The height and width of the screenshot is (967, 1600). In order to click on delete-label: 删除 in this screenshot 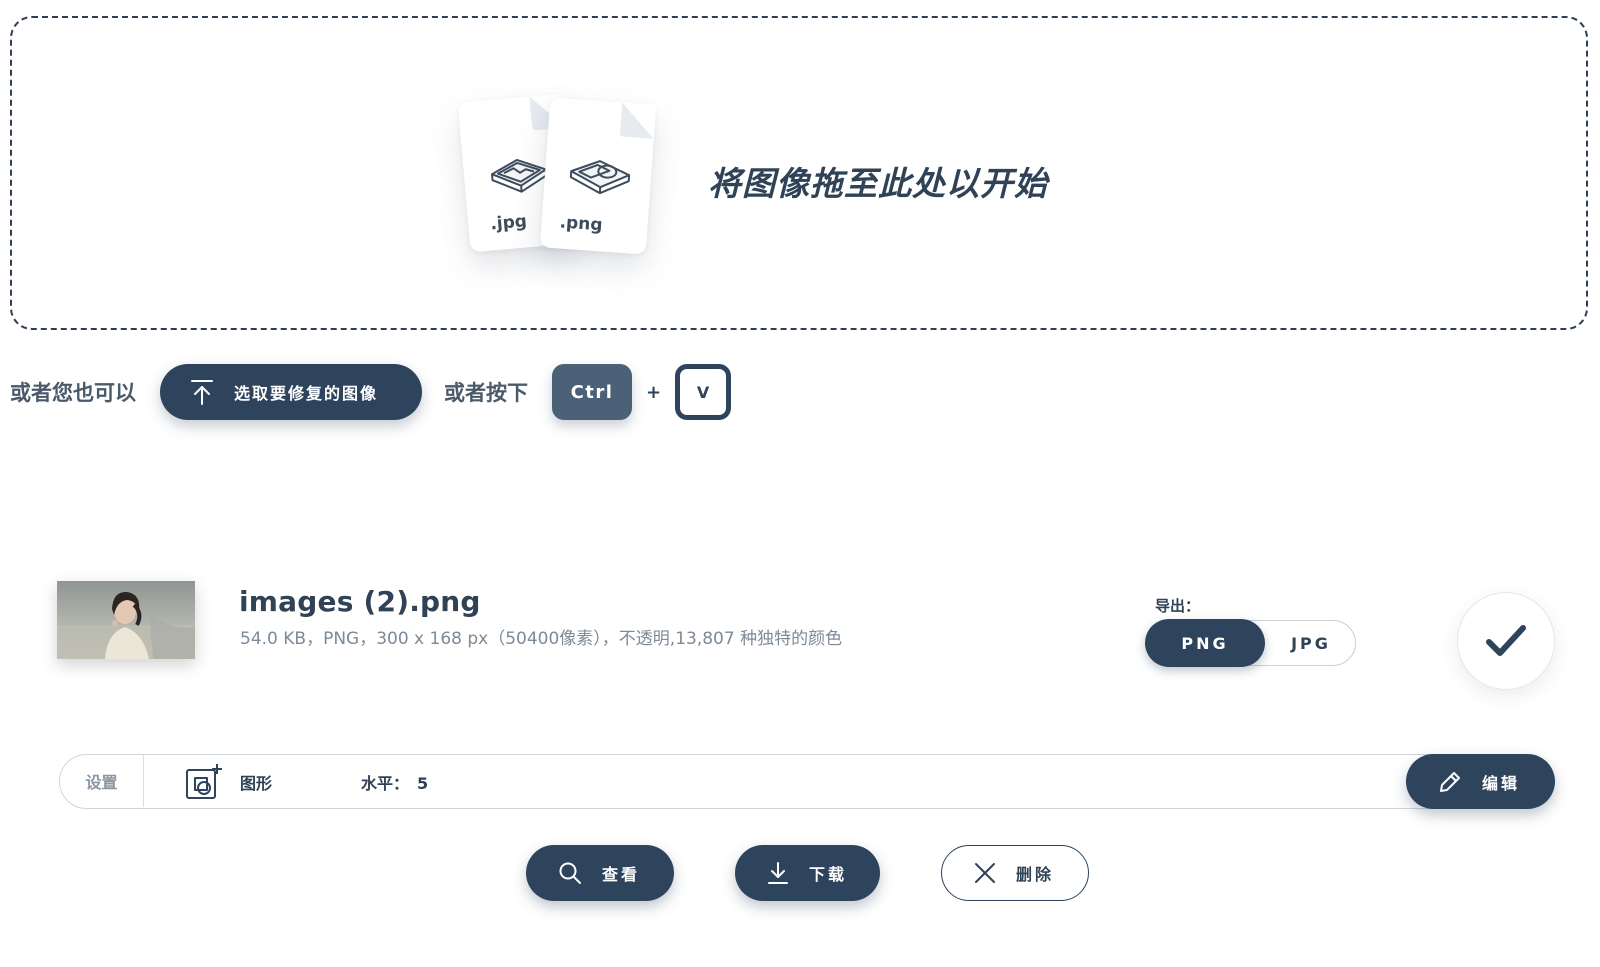, I will do `click(1035, 874)`.